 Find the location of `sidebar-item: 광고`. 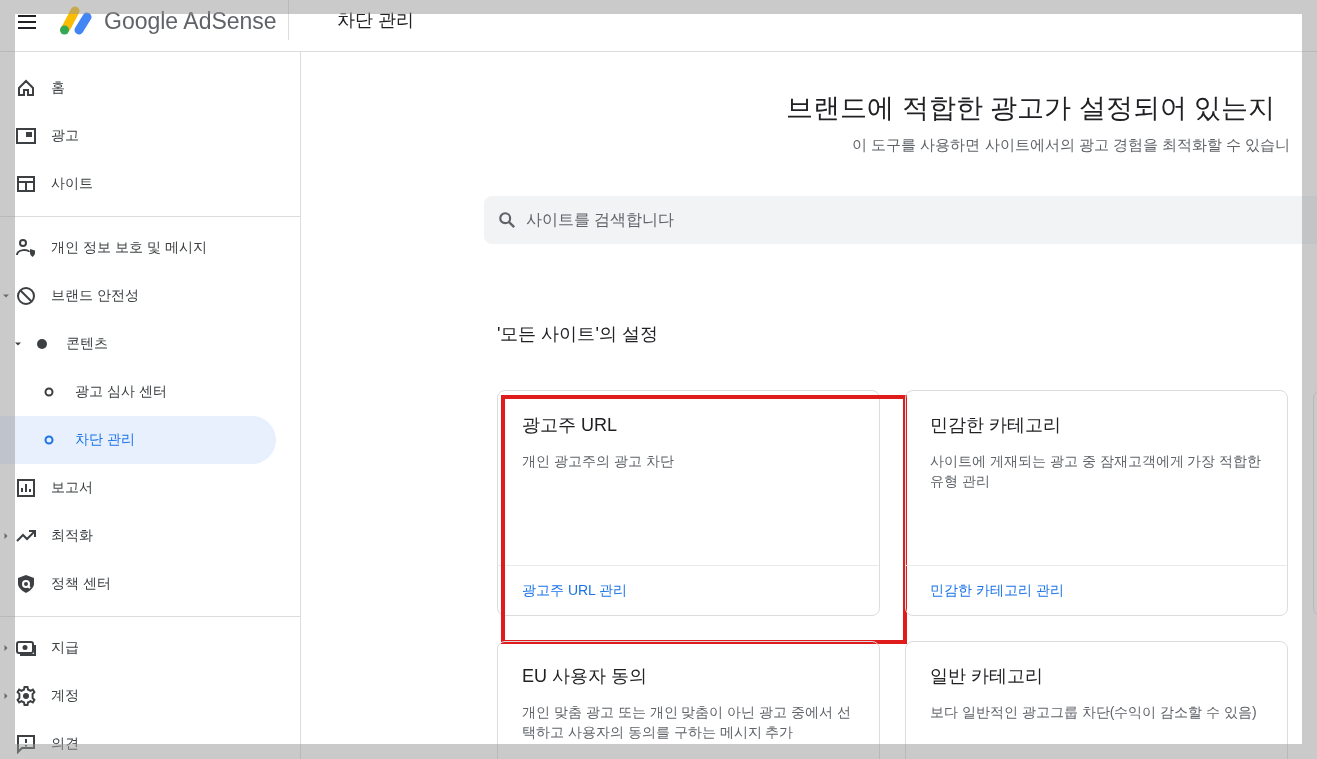

sidebar-item: 광고 is located at coordinates (138, 136).